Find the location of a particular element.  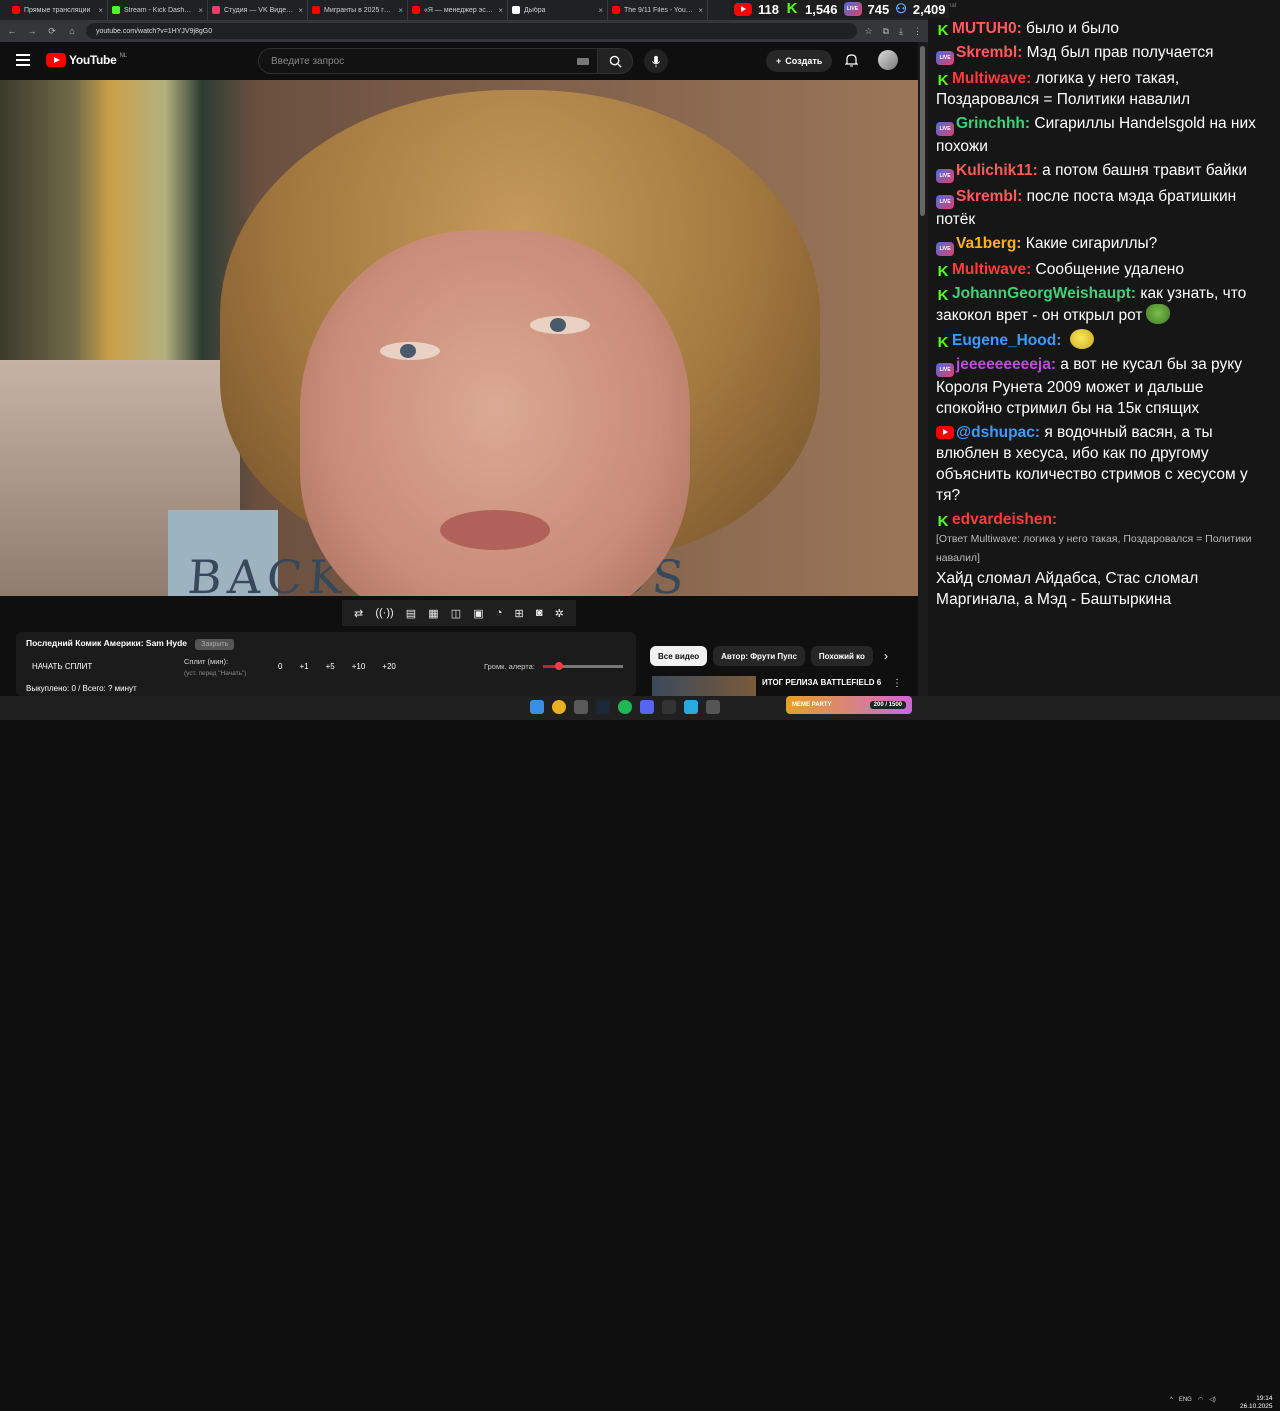

browser-tab: Дыбра × is located at coordinates (558, 10).